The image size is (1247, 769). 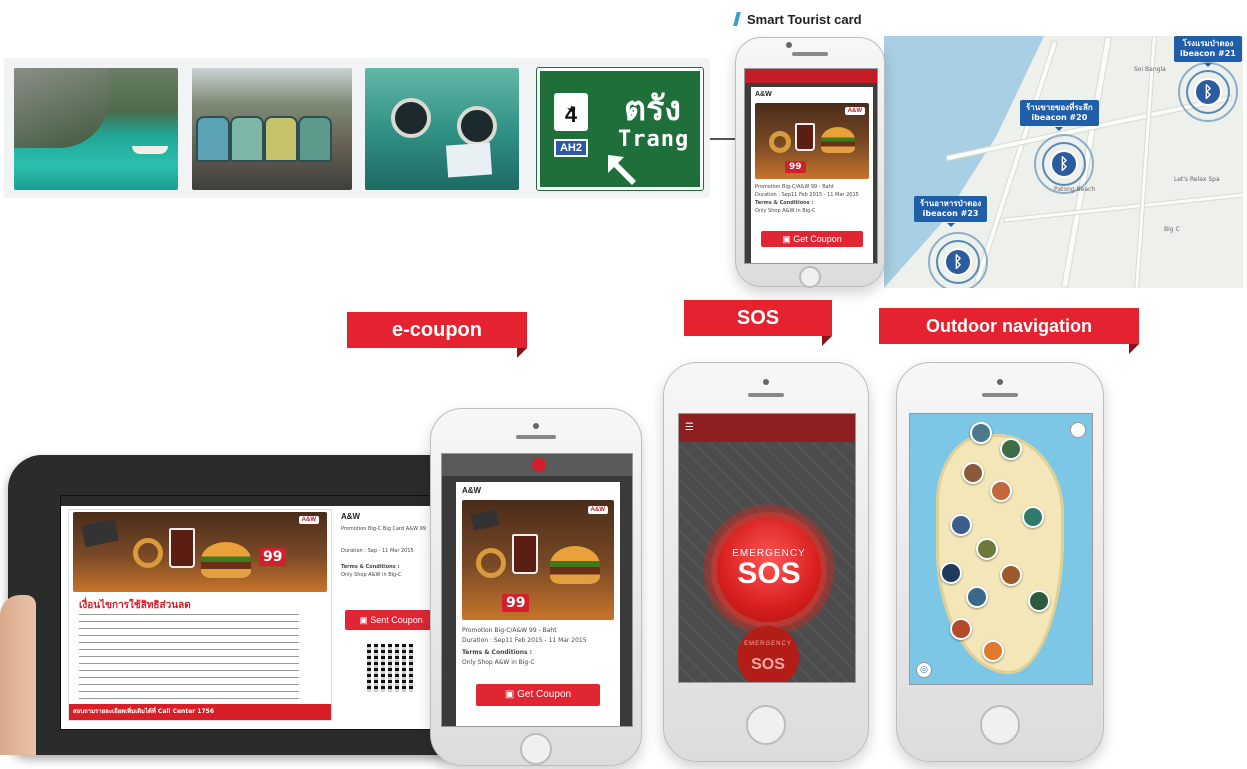 What do you see at coordinates (1000, 562) in the screenshot?
I see `phone-navigation: ◎` at bounding box center [1000, 562].